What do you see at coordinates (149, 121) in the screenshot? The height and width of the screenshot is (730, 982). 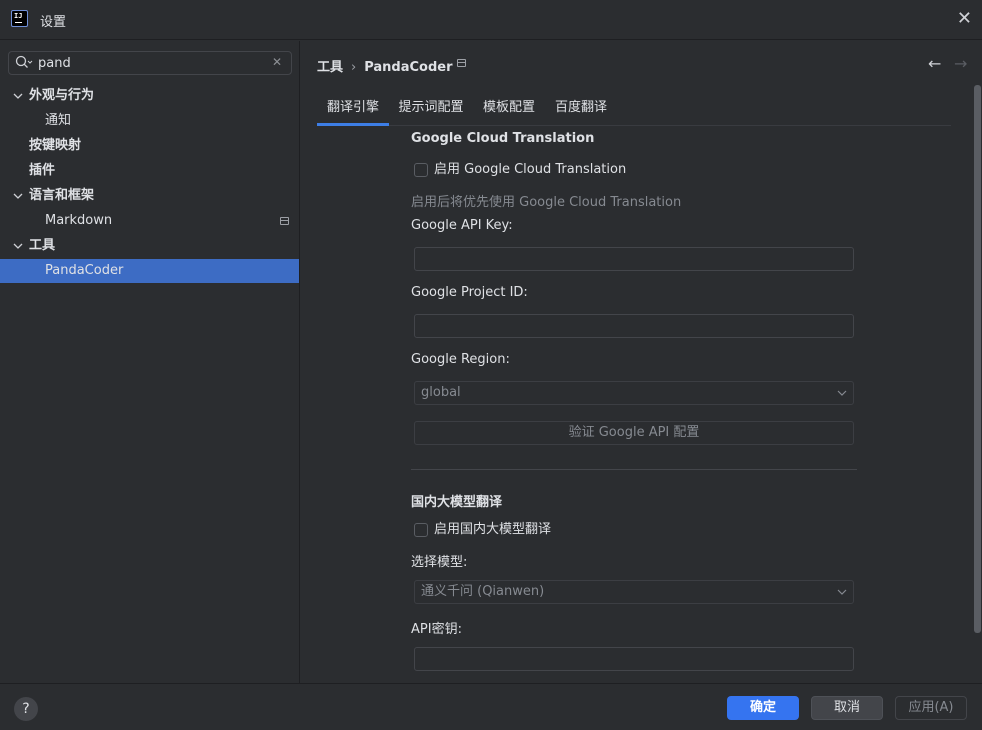 I see `tree-item-notifications: 通知` at bounding box center [149, 121].